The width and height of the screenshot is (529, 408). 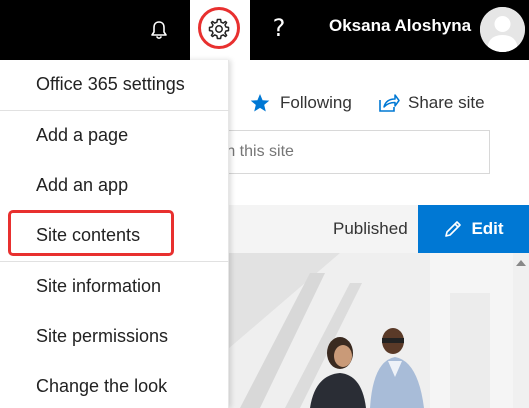 What do you see at coordinates (487, 228) in the screenshot?
I see `edit-label: Edit` at bounding box center [487, 228].